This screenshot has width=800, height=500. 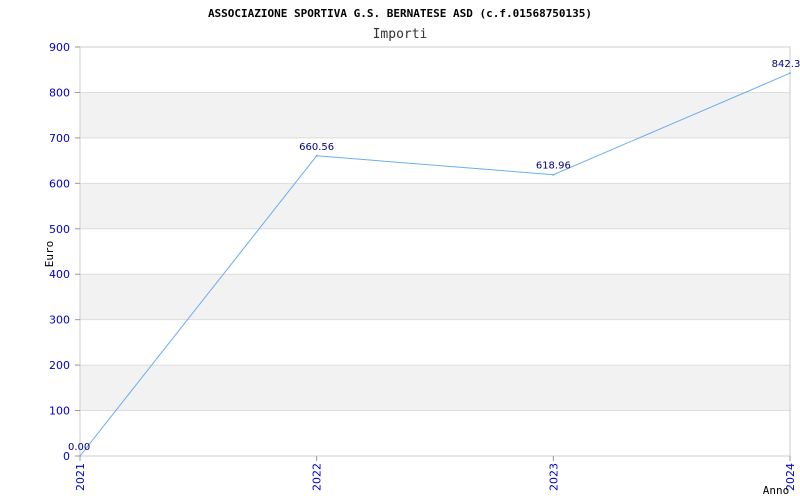 What do you see at coordinates (59, 411) in the screenshot?
I see `y-tick-label: 100` at bounding box center [59, 411].